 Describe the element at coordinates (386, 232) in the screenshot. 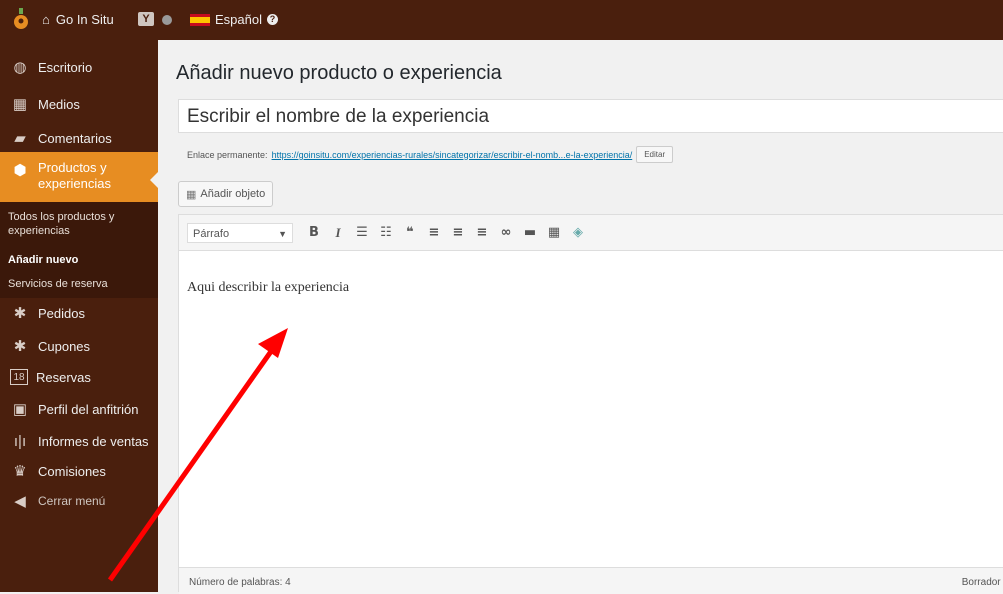

I see `numbered-list-icon: ☷` at that location.